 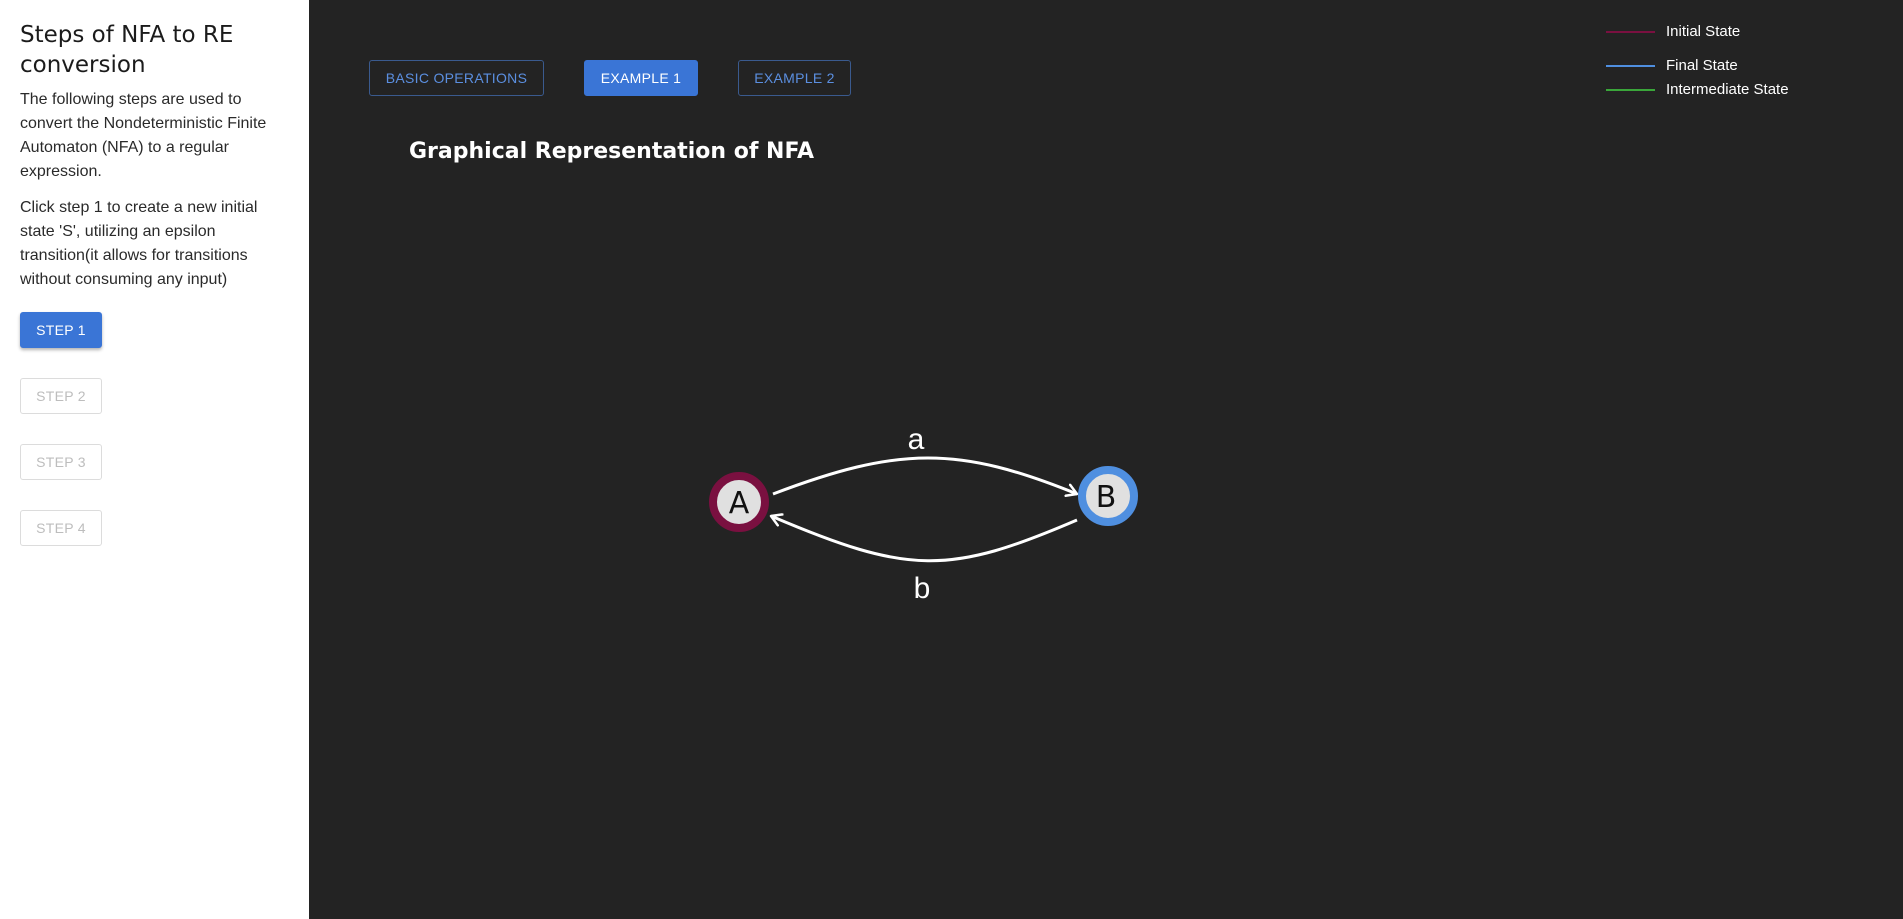 What do you see at coordinates (61, 462) in the screenshot?
I see `step-3-button: STEP 3` at bounding box center [61, 462].